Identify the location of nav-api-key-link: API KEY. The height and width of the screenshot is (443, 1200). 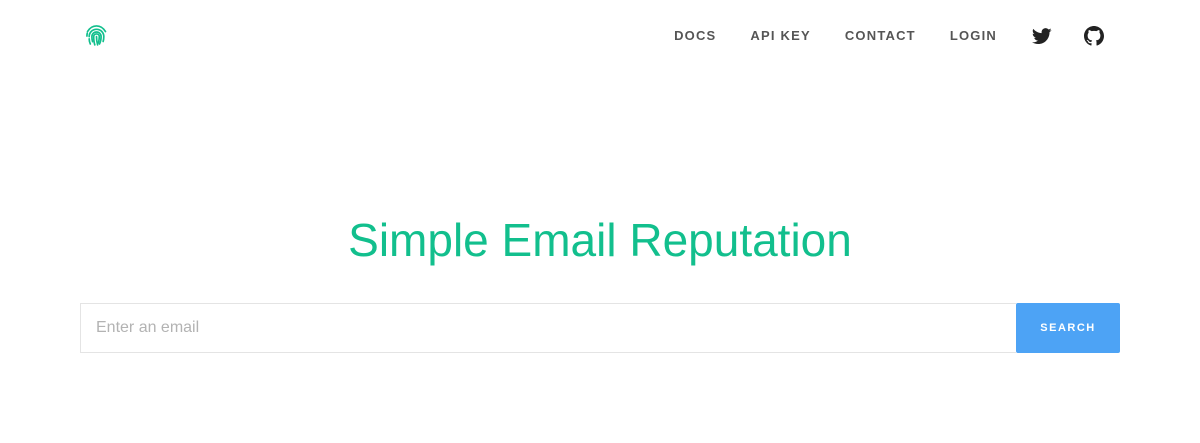
(780, 36).